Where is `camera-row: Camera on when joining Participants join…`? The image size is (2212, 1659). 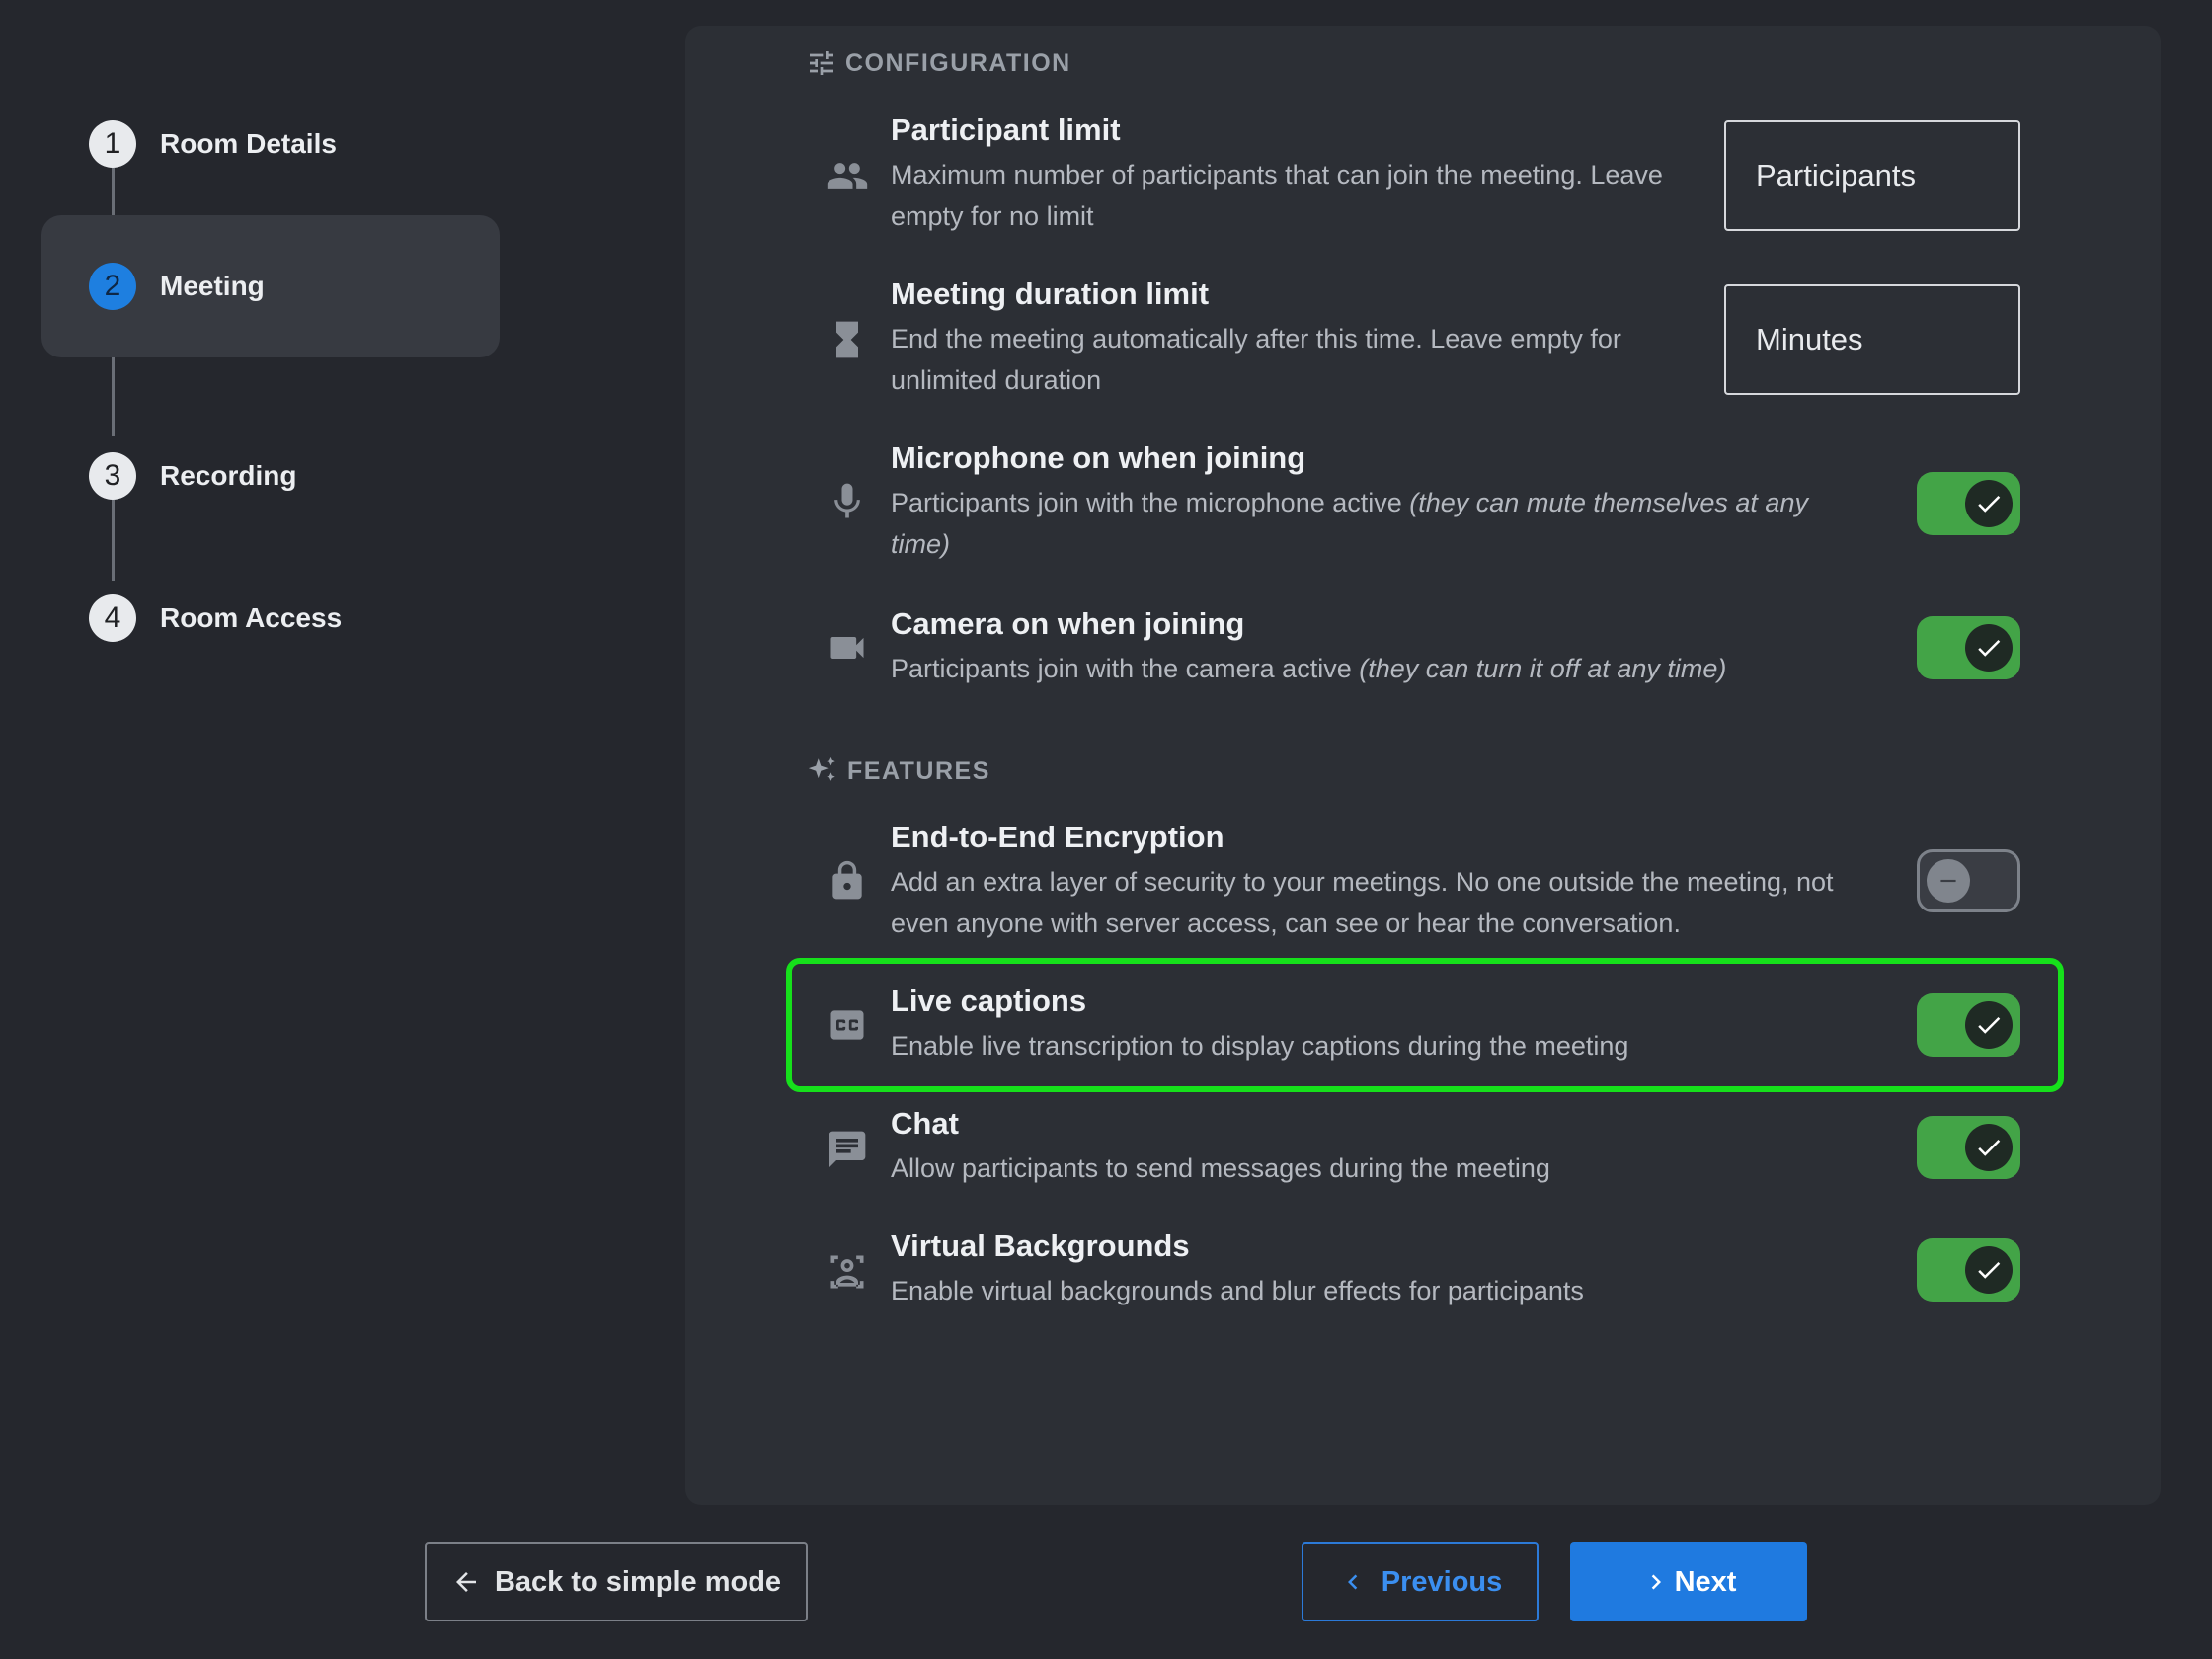
camera-row: Camera on when joining Participants join… is located at coordinates (1413, 651).